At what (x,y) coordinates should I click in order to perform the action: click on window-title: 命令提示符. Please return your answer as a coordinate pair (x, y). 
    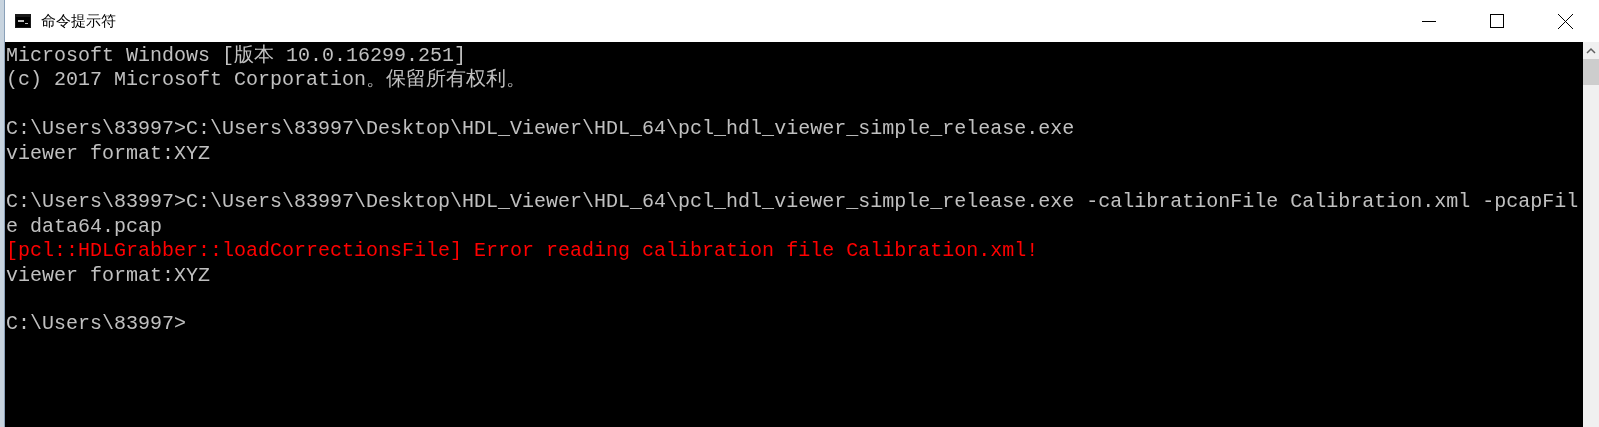
    Looking at the image, I should click on (78, 20).